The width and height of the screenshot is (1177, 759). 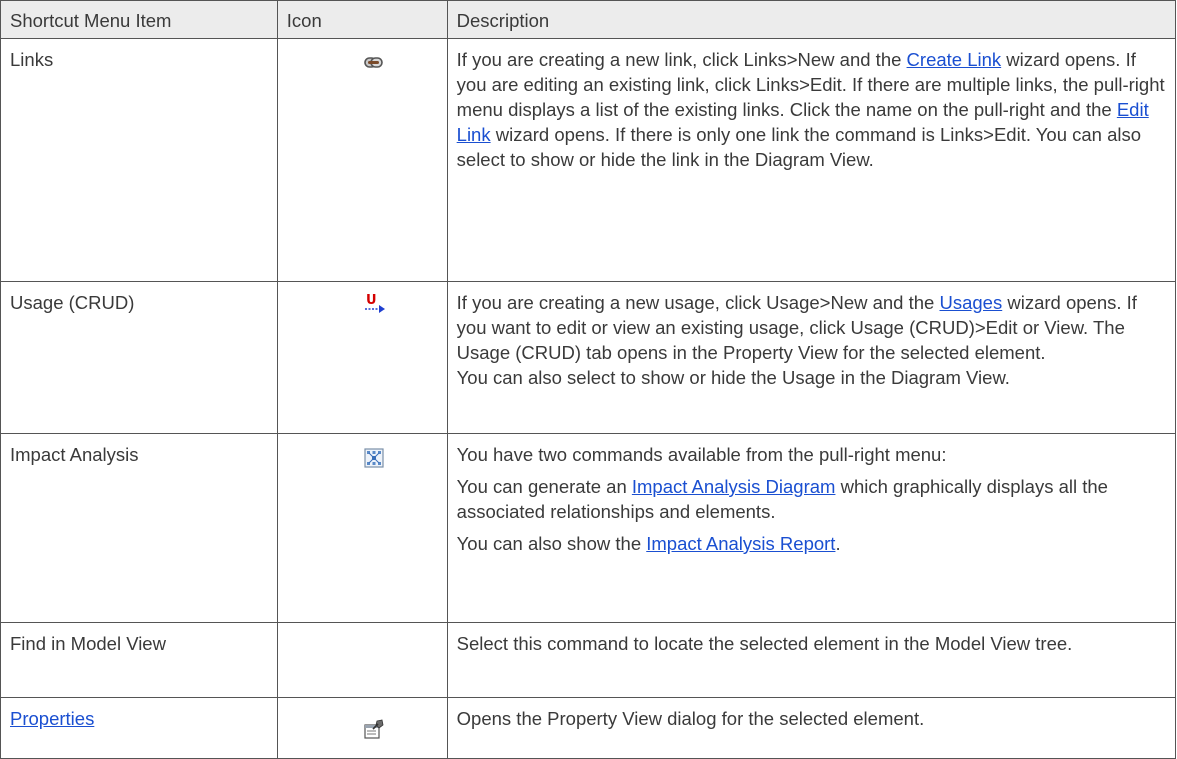 What do you see at coordinates (811, 19) in the screenshot?
I see `header-description: Description` at bounding box center [811, 19].